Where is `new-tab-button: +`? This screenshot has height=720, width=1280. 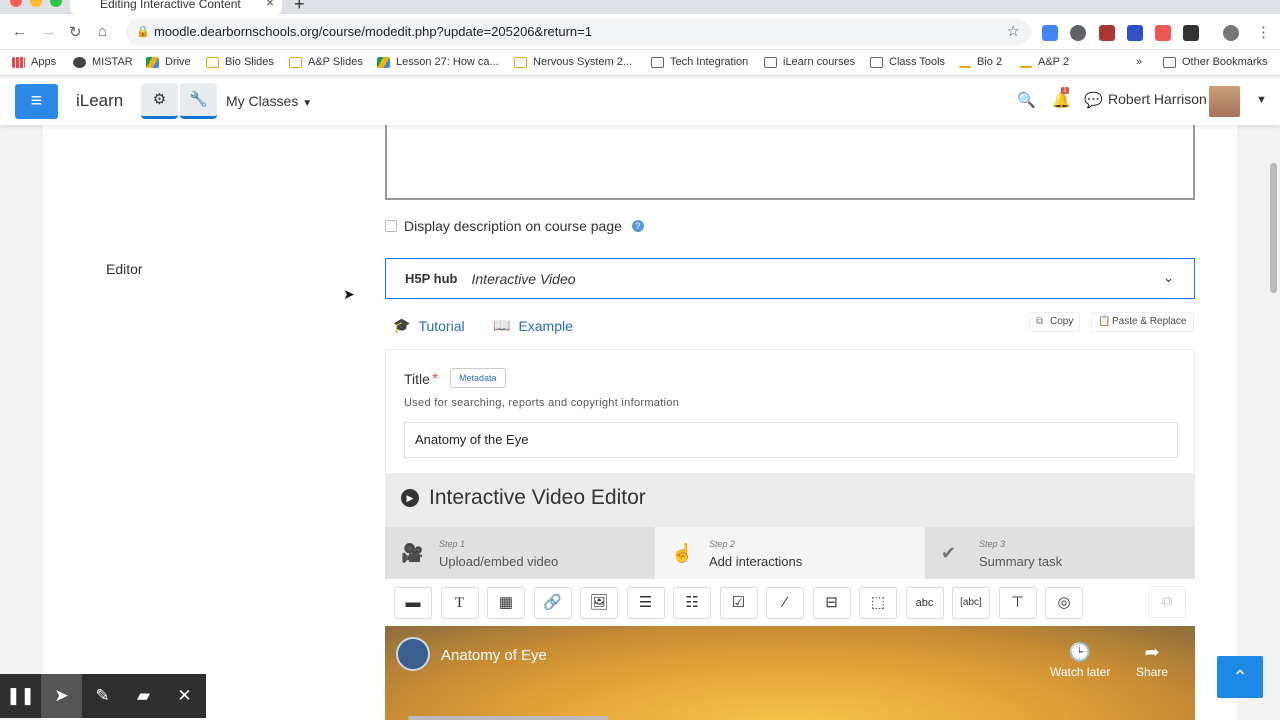 new-tab-button: + is located at coordinates (299, 7).